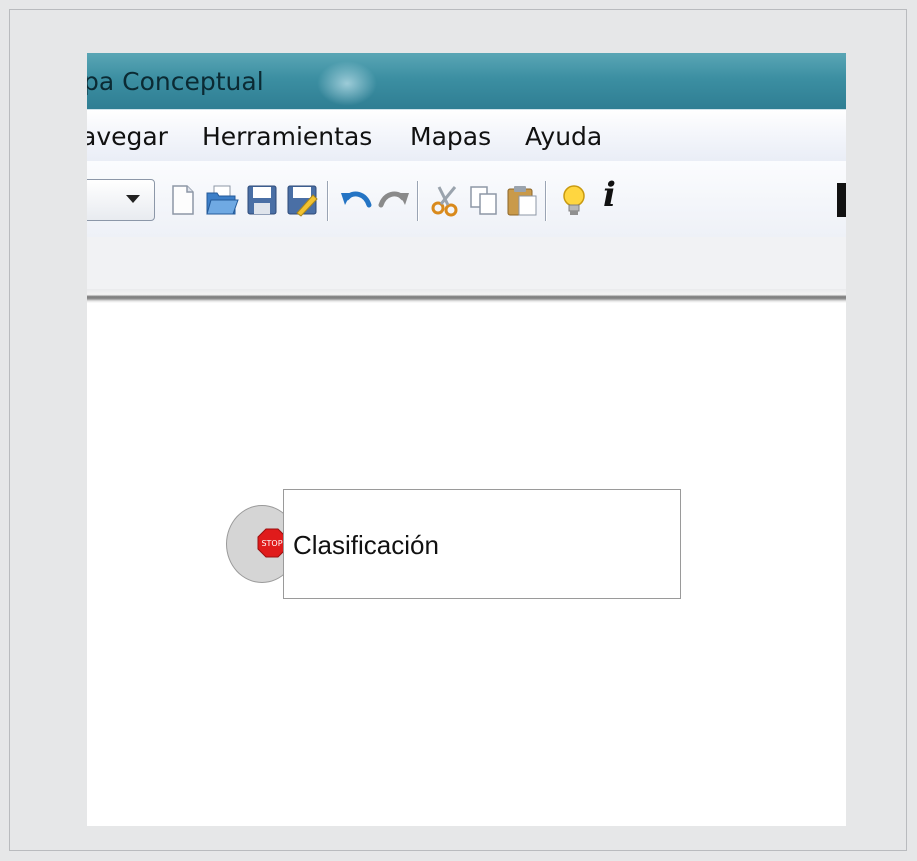 The width and height of the screenshot is (917, 861). I want to click on menu-bar: avegar Herramientas Mapas Ayuda, so click(466, 135).